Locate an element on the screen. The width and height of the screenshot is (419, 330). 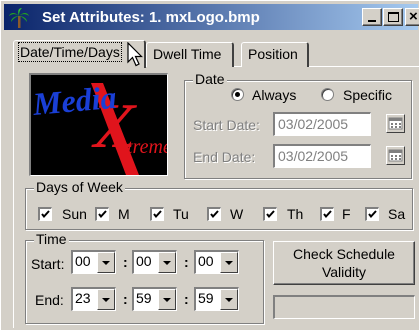
start-minute-combo: 00 is located at coordinates (154, 262).